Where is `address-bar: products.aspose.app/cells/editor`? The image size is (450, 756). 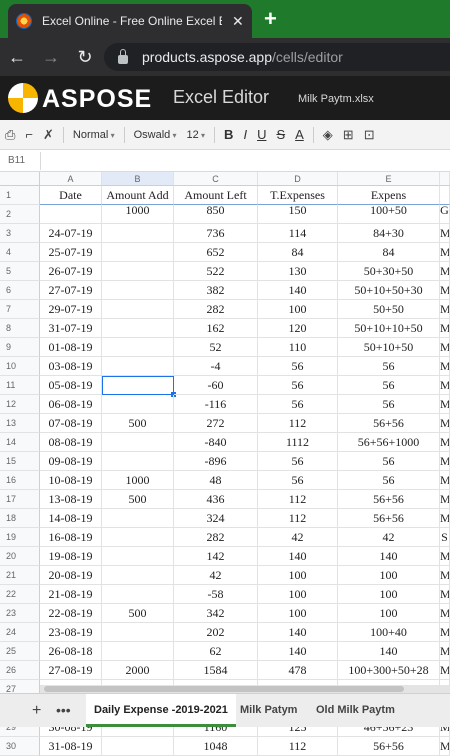 address-bar: products.aspose.app/cells/editor is located at coordinates (277, 57).